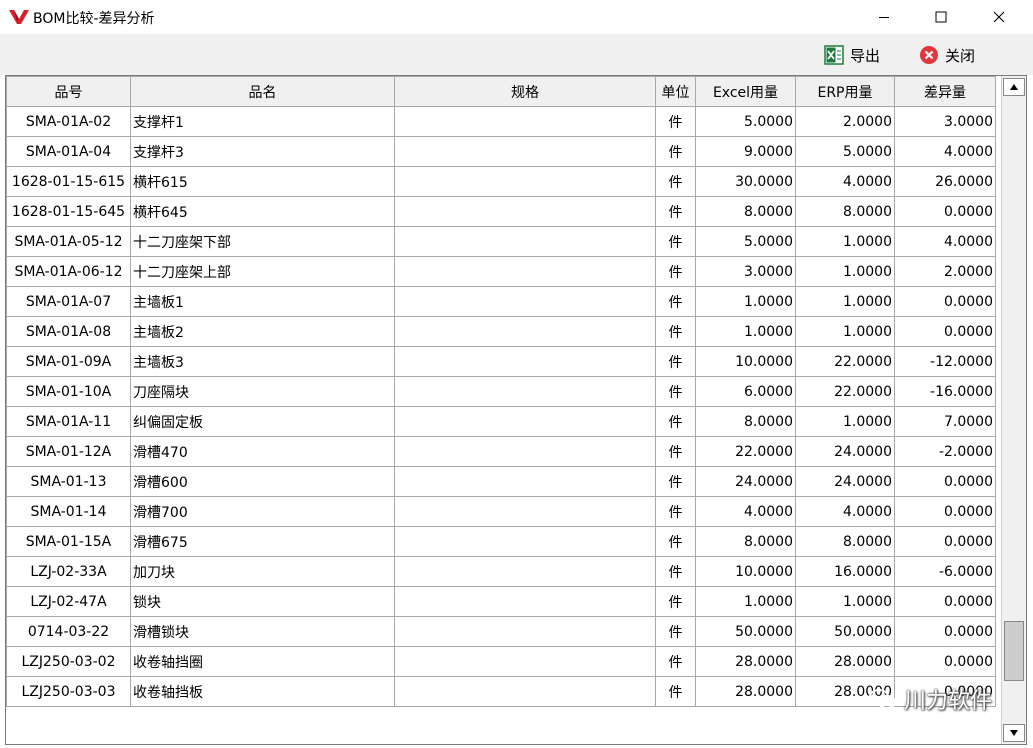 This screenshot has height=748, width=1033. I want to click on scroll-thumb, so click(1014, 651).